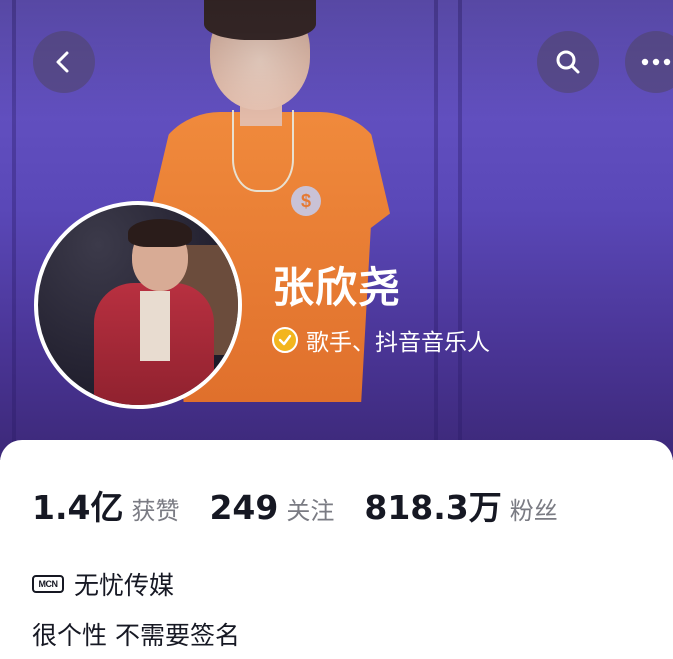  What do you see at coordinates (48, 584) in the screenshot?
I see `mcn-icon: MCN` at bounding box center [48, 584].